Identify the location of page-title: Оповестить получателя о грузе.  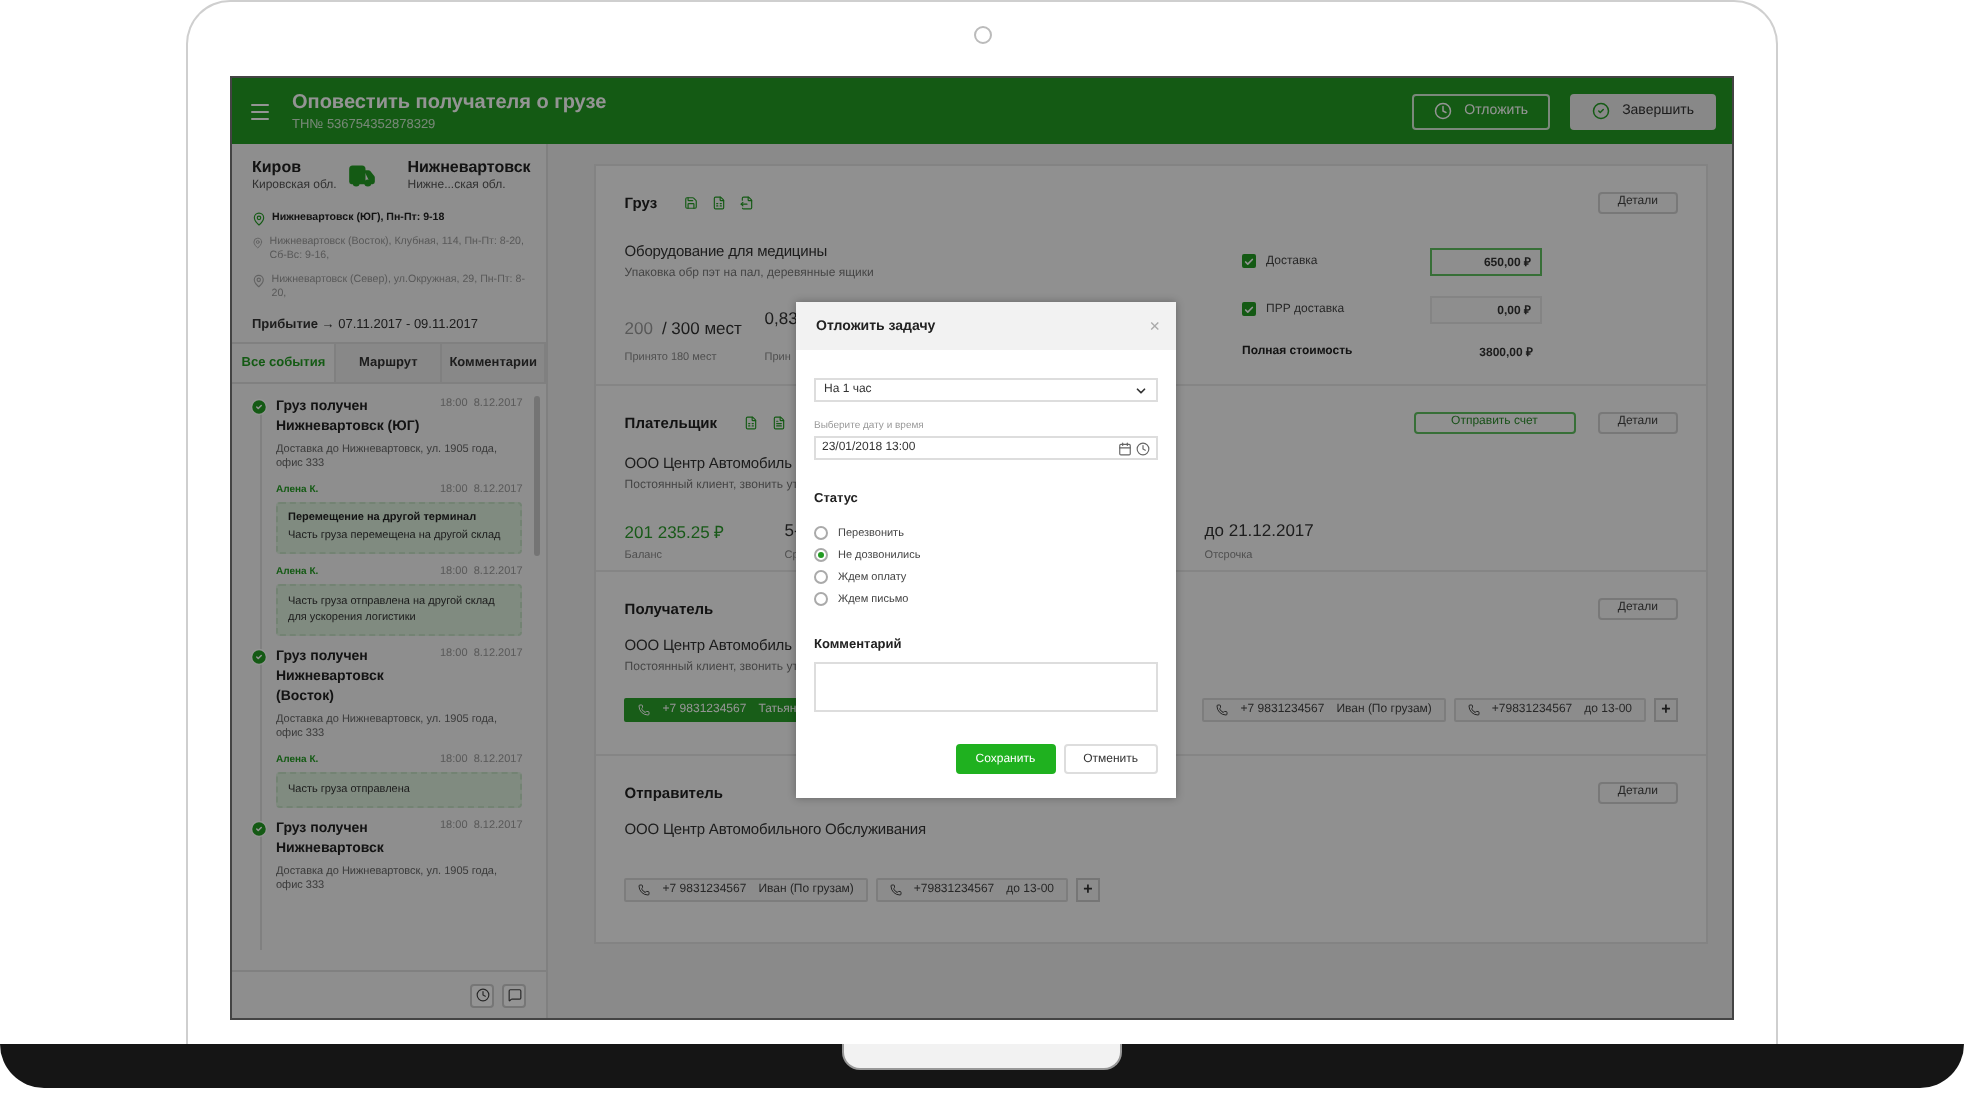
(449, 102).